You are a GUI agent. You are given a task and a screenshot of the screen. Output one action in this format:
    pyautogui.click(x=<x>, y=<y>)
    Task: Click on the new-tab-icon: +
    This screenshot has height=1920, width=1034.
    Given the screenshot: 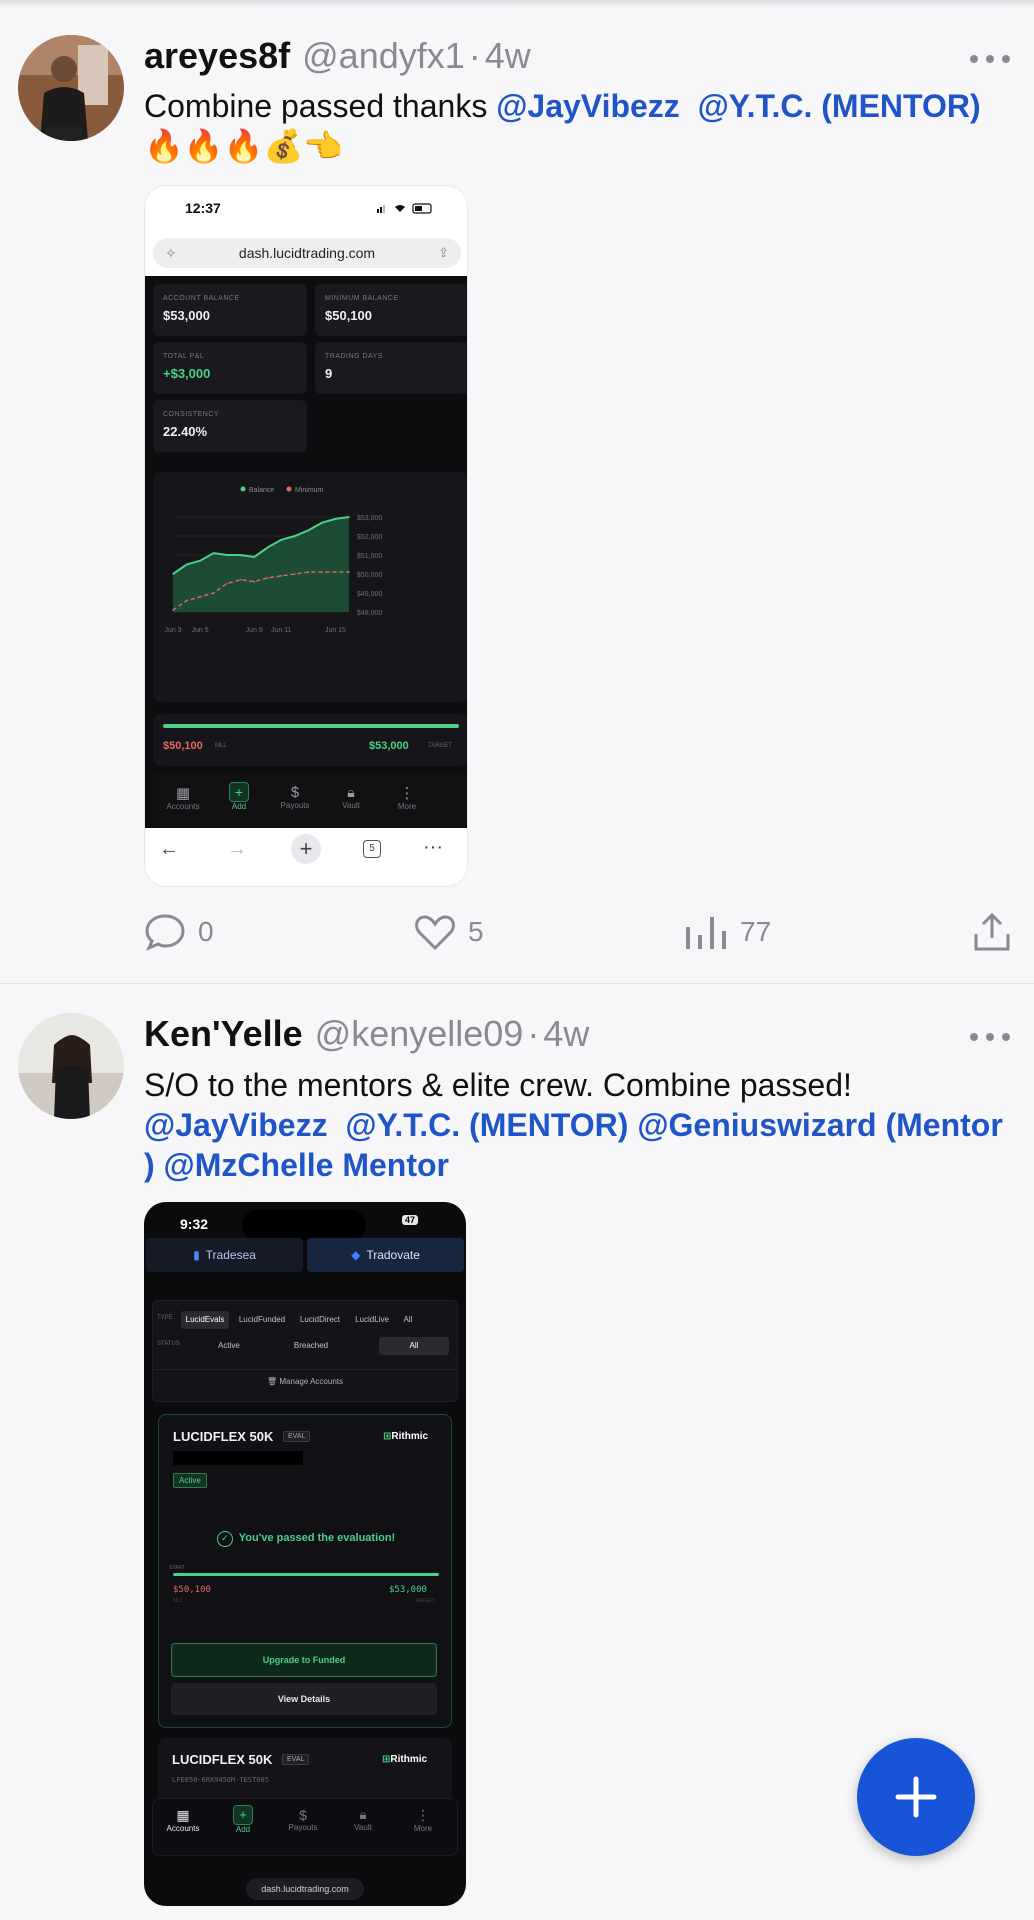 What is the action you would take?
    pyautogui.click(x=306, y=849)
    